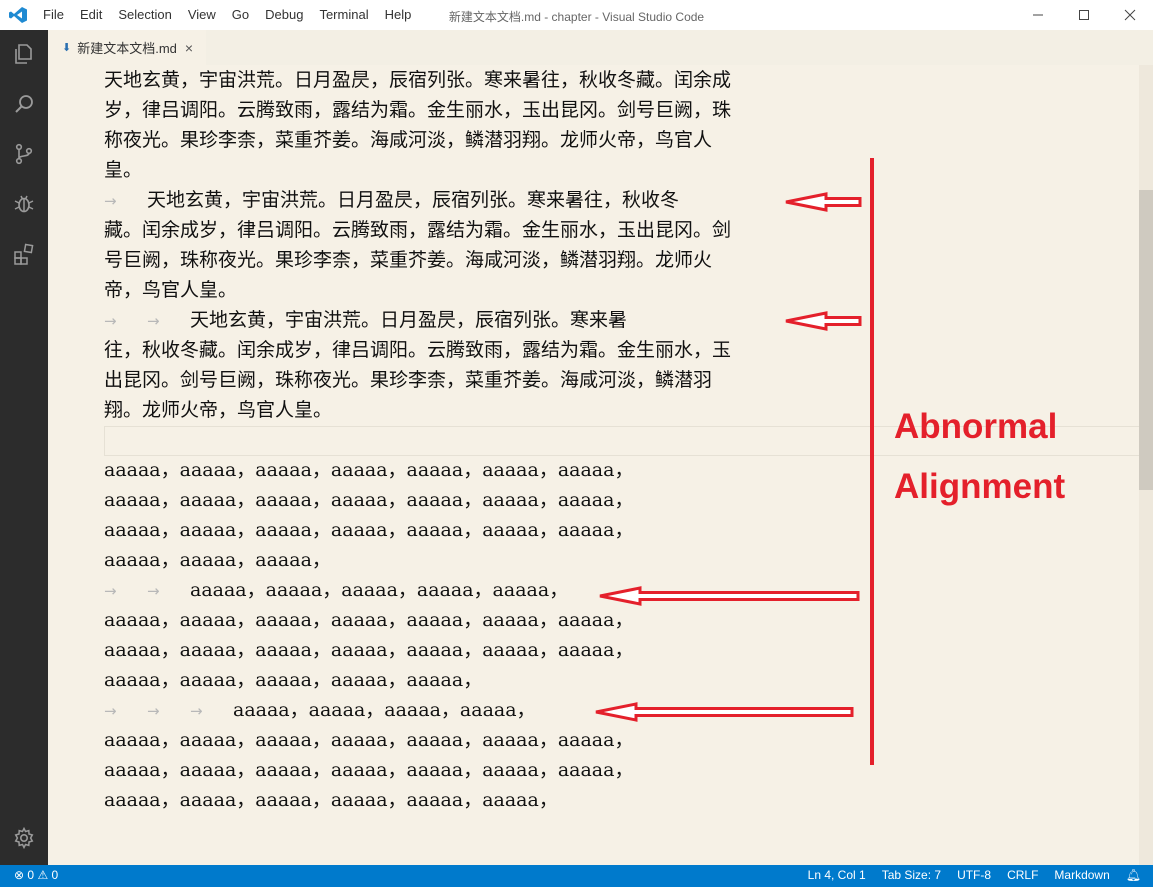  I want to click on warning-count: 0, so click(55, 875).